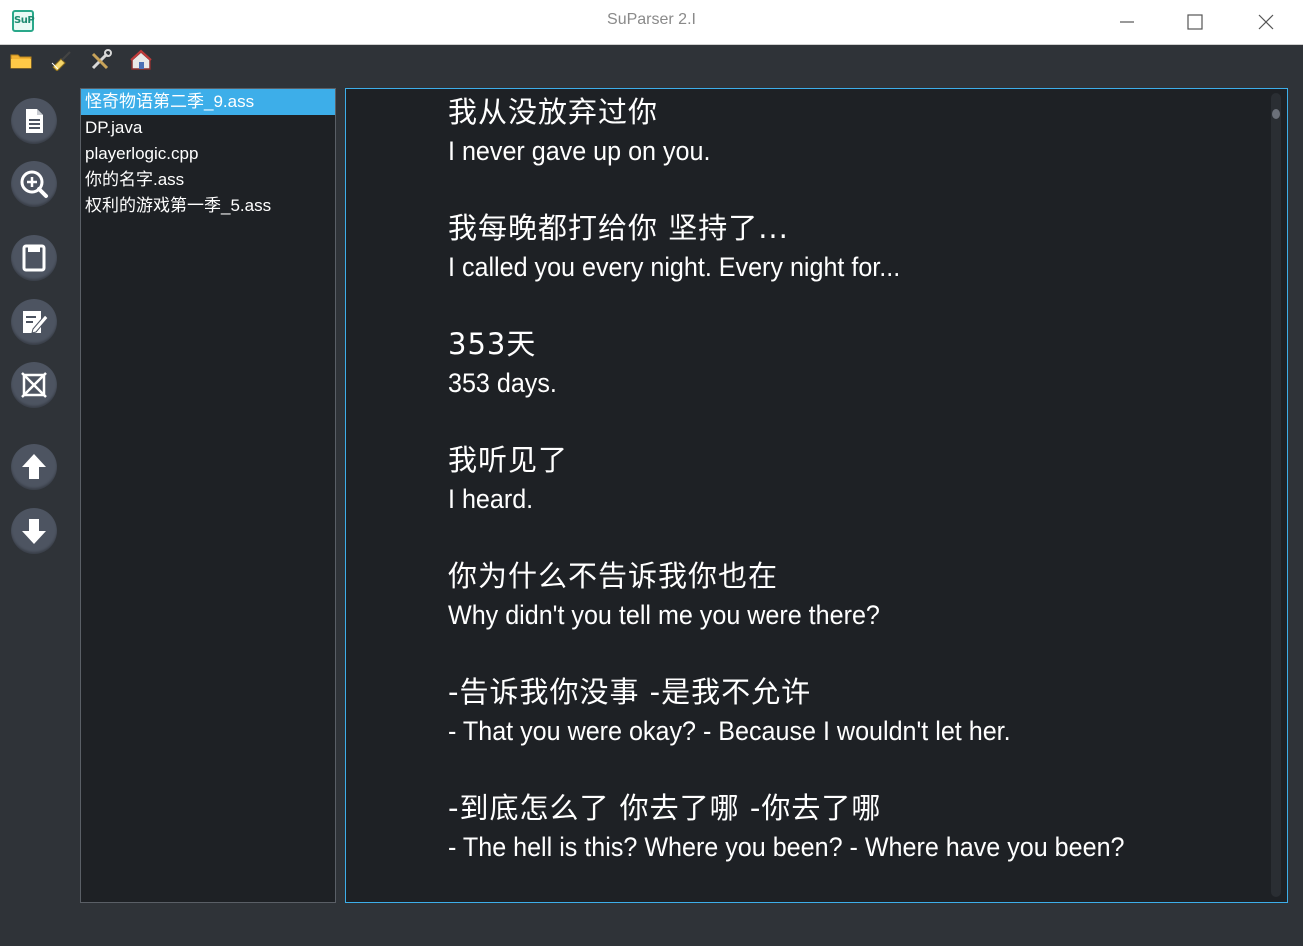 The width and height of the screenshot is (1303, 946). I want to click on edit-button, so click(34, 322).